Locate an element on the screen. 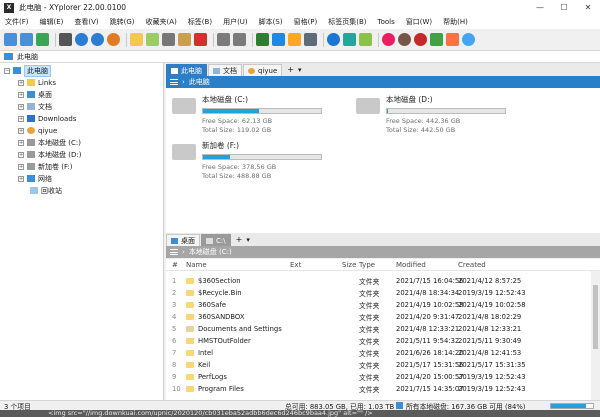  tree-item: + qiyue is located at coordinates (37, 130).